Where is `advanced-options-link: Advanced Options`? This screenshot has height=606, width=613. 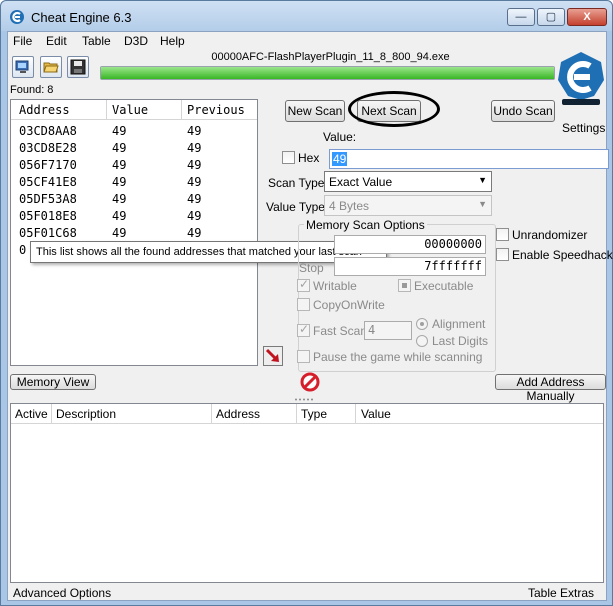 advanced-options-link: Advanced Options is located at coordinates (62, 593).